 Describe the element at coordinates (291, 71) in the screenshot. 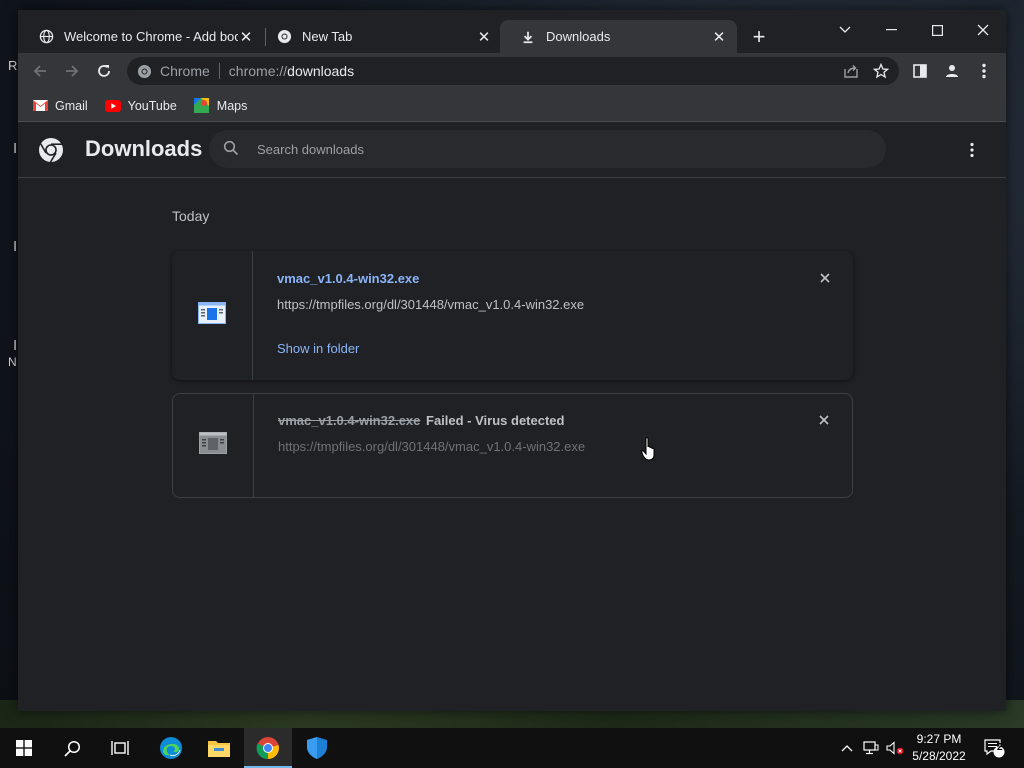

I see `url-text: chrome://downloads` at that location.